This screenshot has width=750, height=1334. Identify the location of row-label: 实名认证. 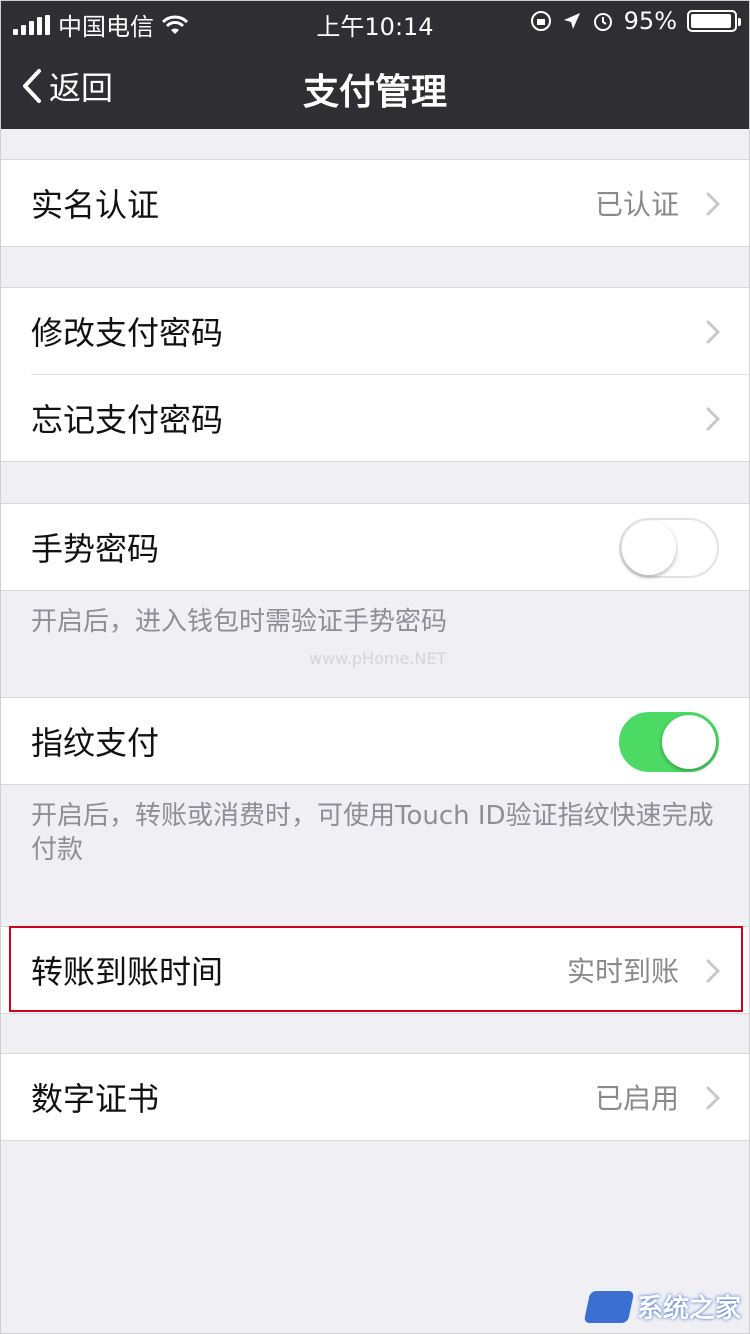
(95, 205).